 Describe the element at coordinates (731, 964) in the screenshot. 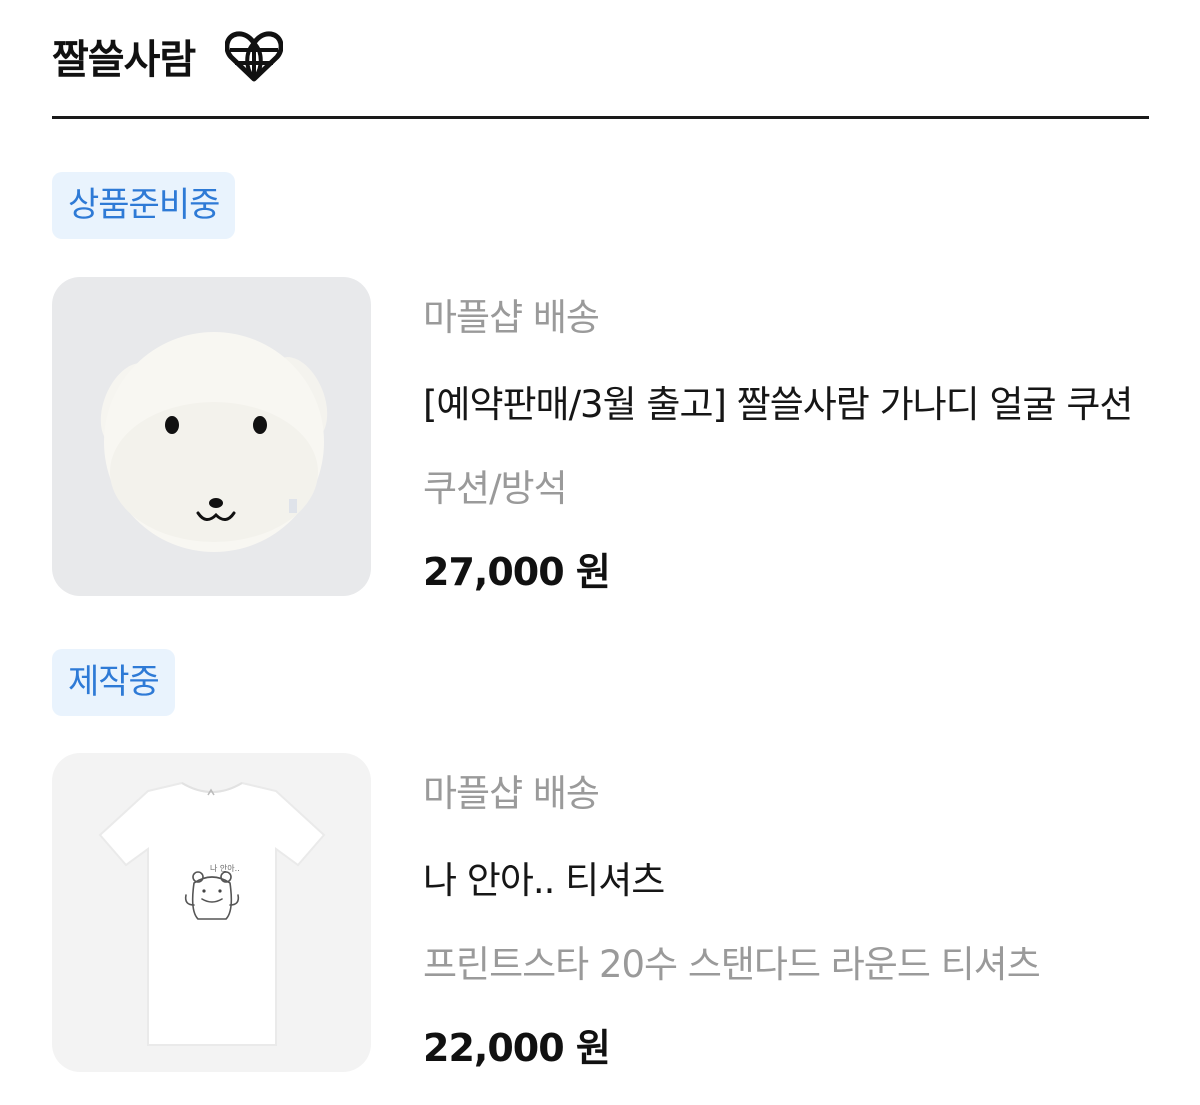

I see `product-category: 프린트스타 20수 스탠다드 라운드 티셔츠` at that location.